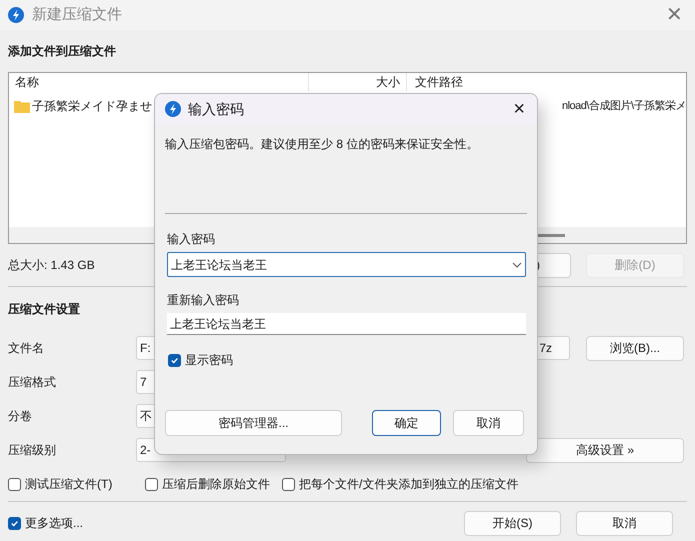 The width and height of the screenshot is (695, 541). I want to click on folder-icon, so click(22, 106).